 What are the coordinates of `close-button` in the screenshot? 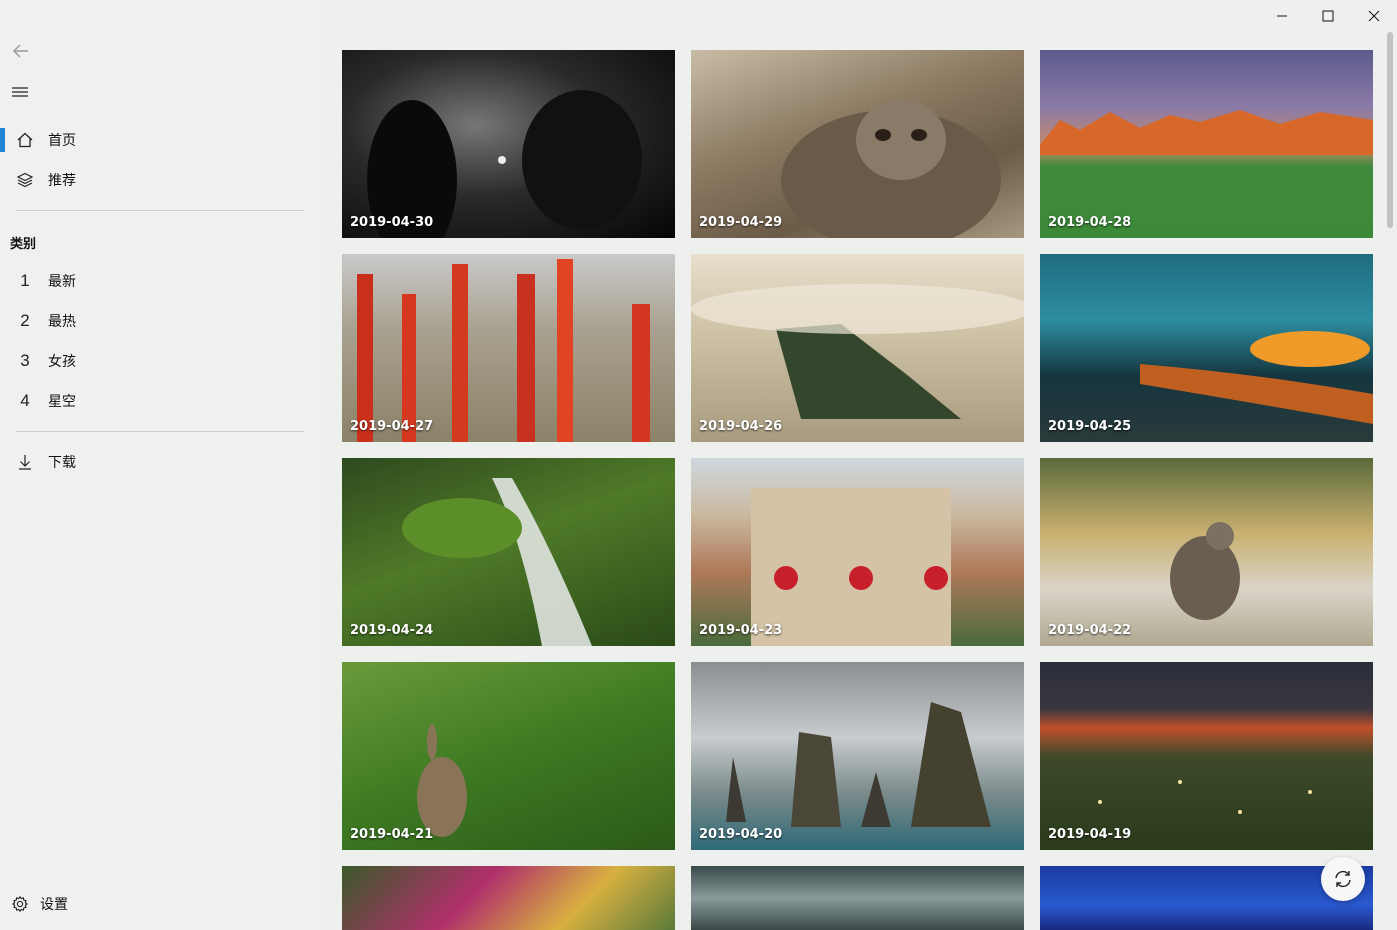 It's located at (1374, 16).